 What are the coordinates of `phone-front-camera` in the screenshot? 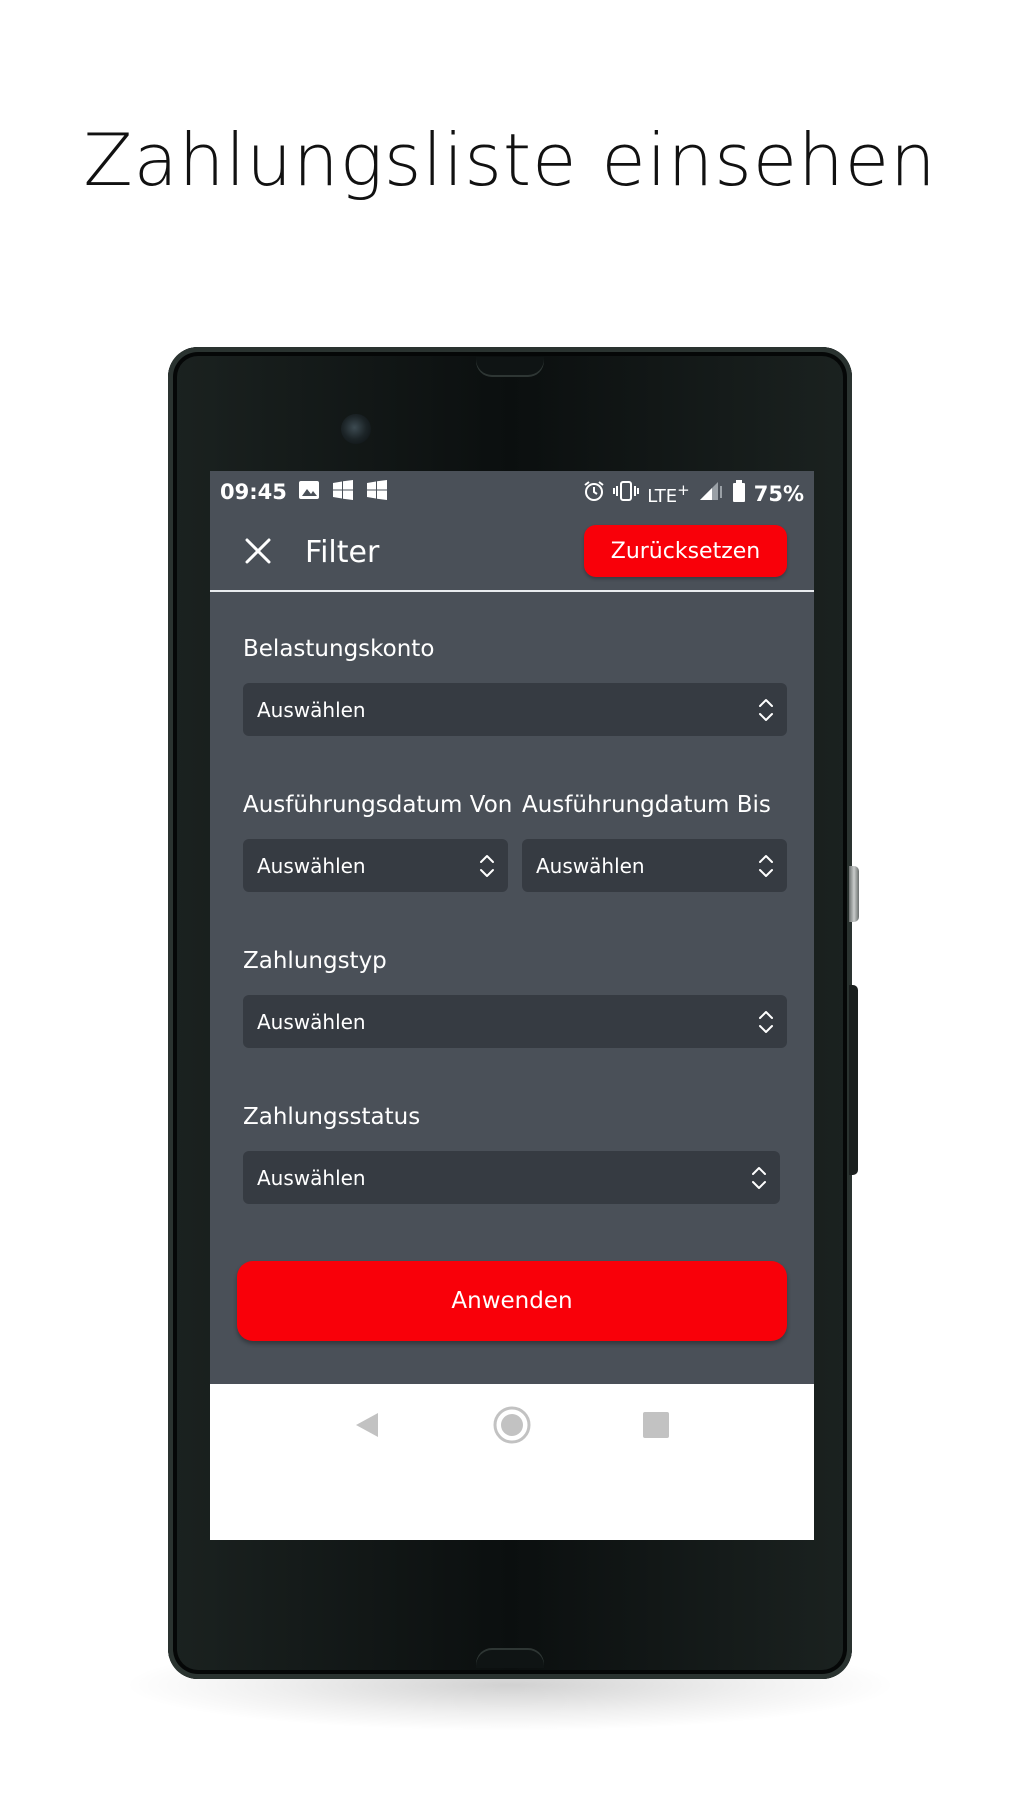 It's located at (356, 429).